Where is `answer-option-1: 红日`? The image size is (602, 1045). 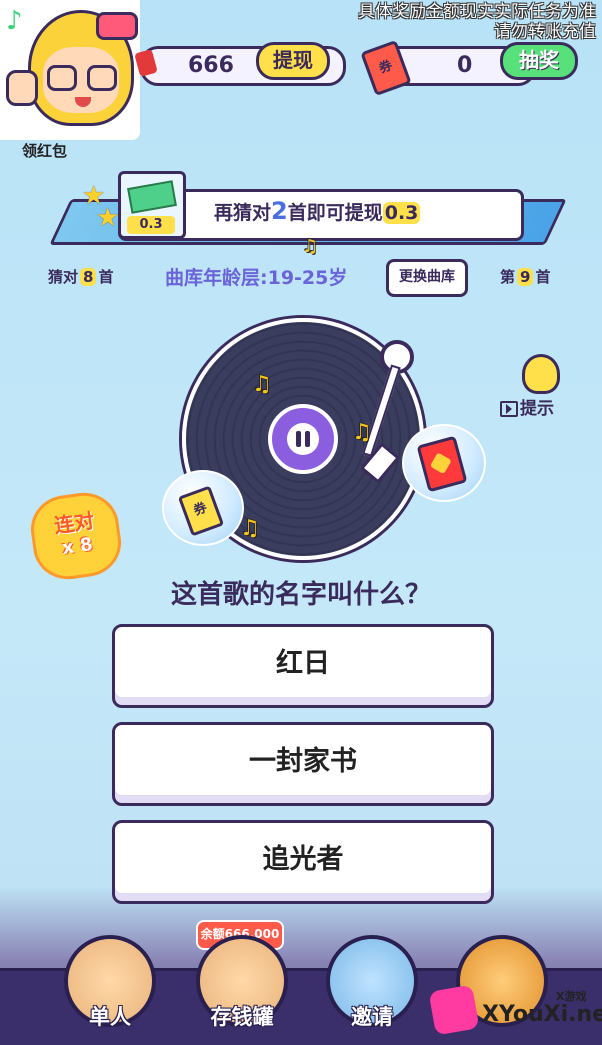 answer-option-1: 红日 is located at coordinates (303, 666).